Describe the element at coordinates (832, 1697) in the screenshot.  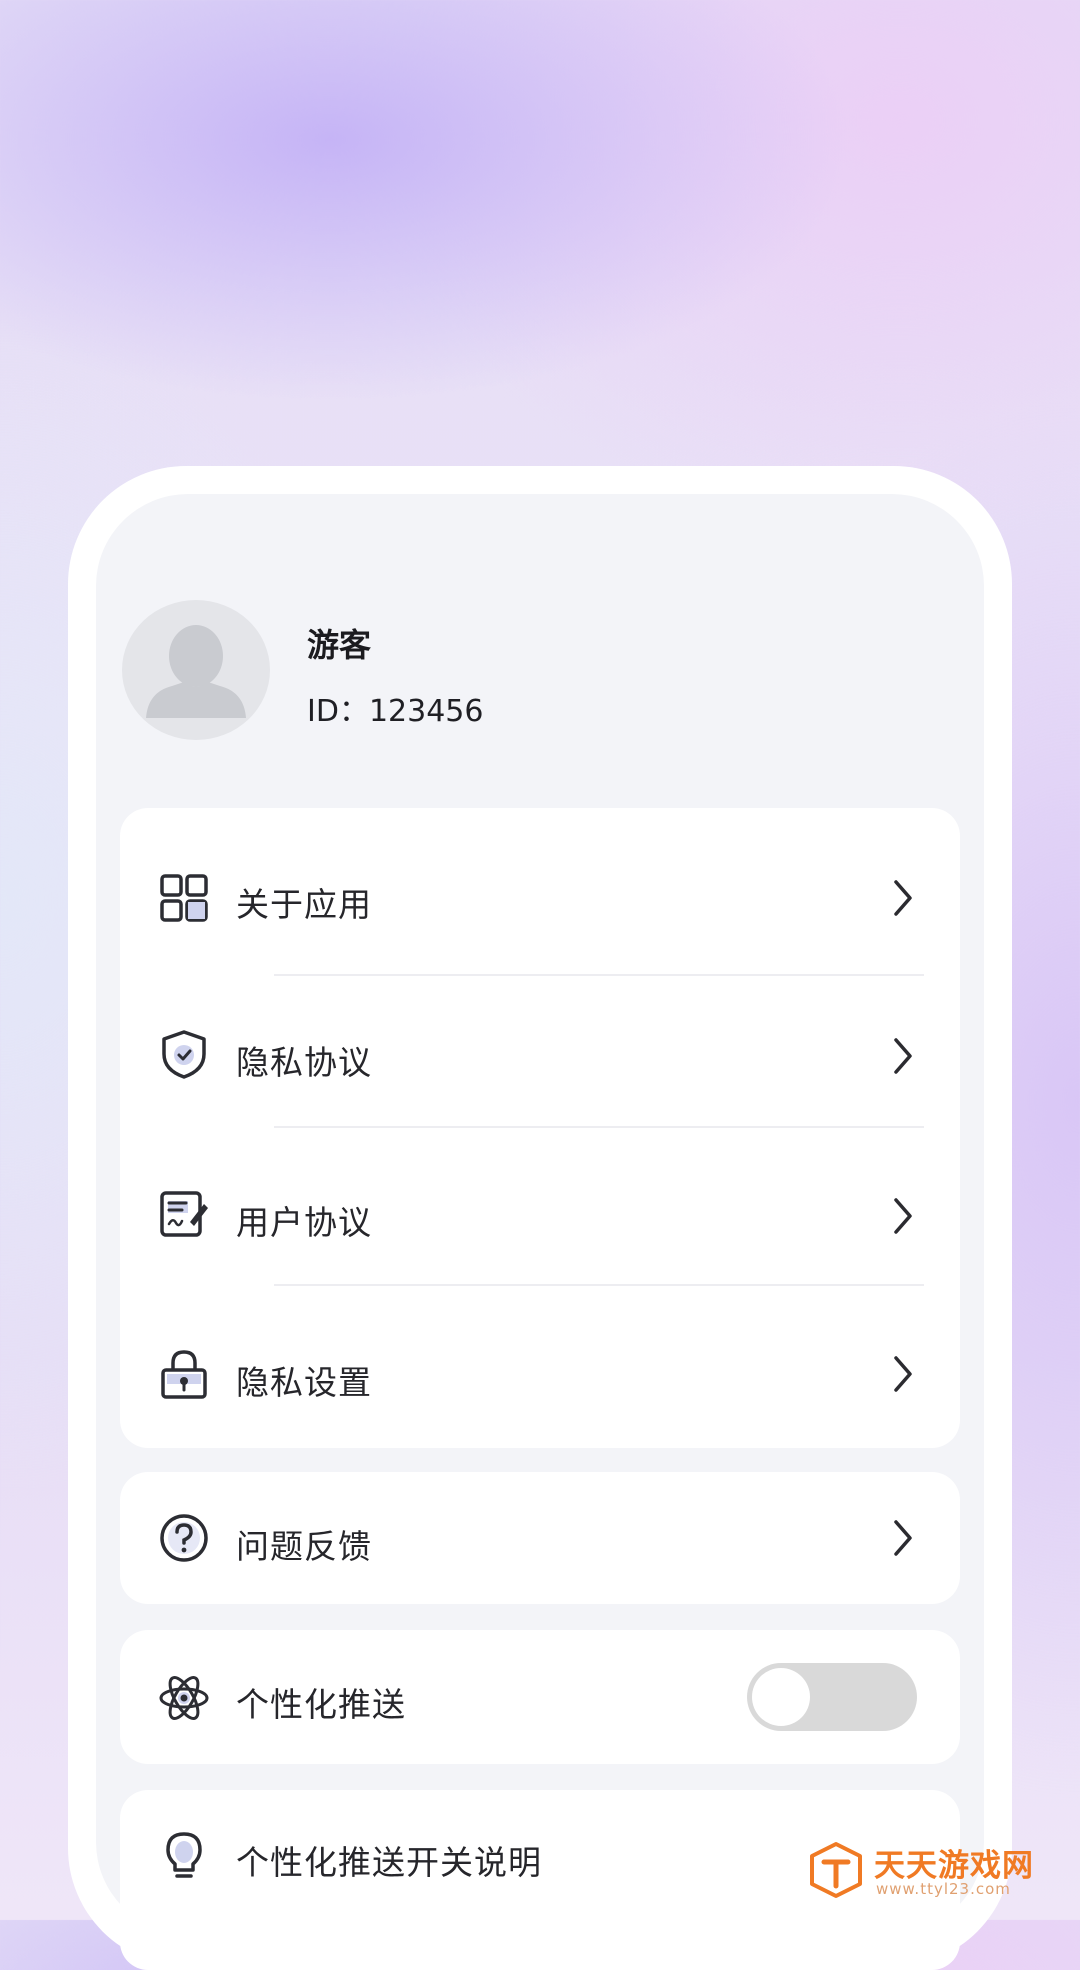
I see `personalized-push-toggle` at that location.